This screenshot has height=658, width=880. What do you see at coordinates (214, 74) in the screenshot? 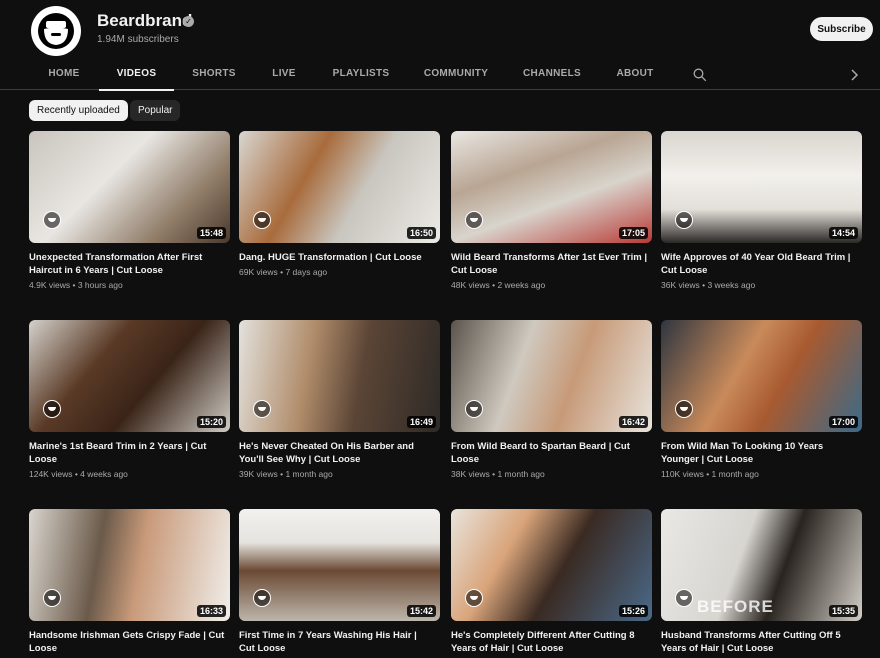
I see `tab-shorts: SHORTS` at bounding box center [214, 74].